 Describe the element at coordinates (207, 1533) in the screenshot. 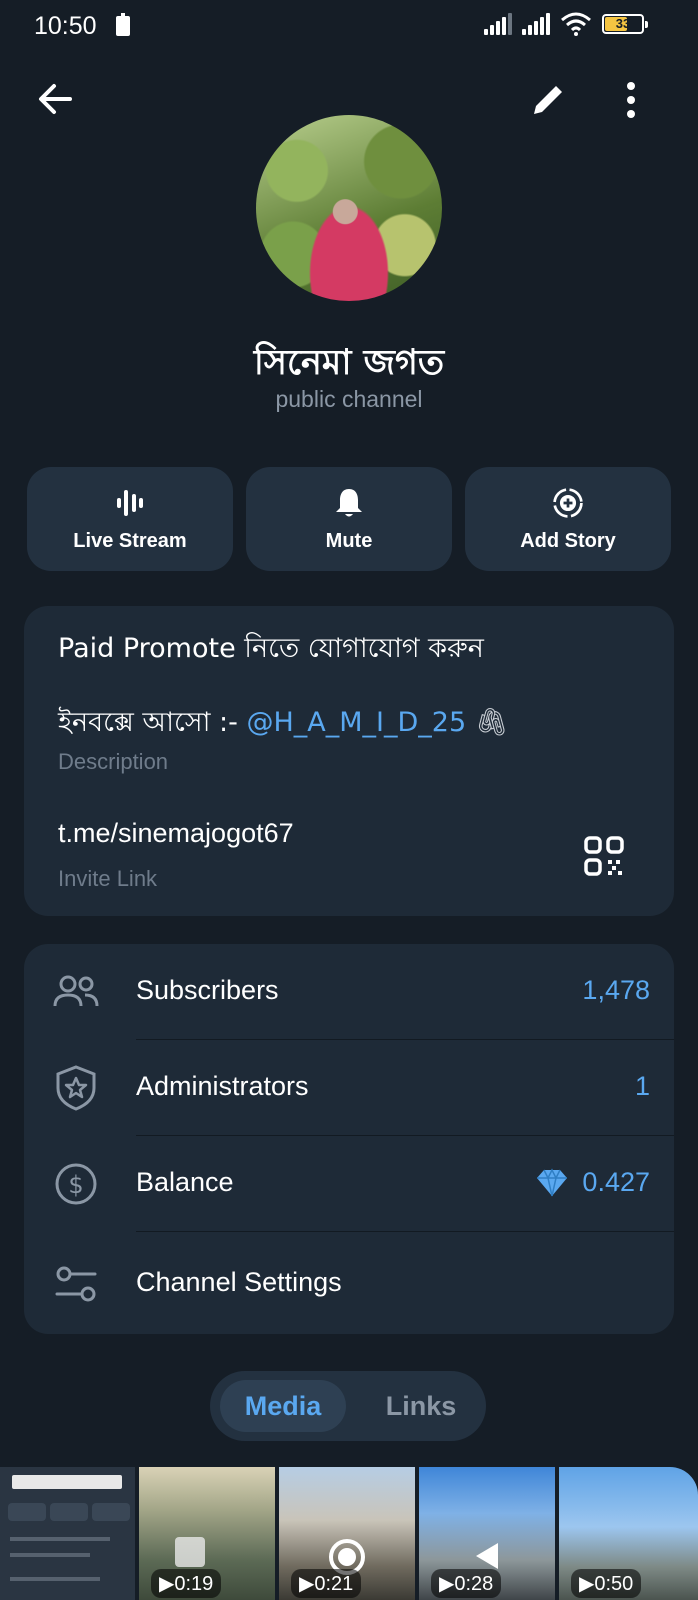

I see `media-thumbnail: ▶0:19` at that location.